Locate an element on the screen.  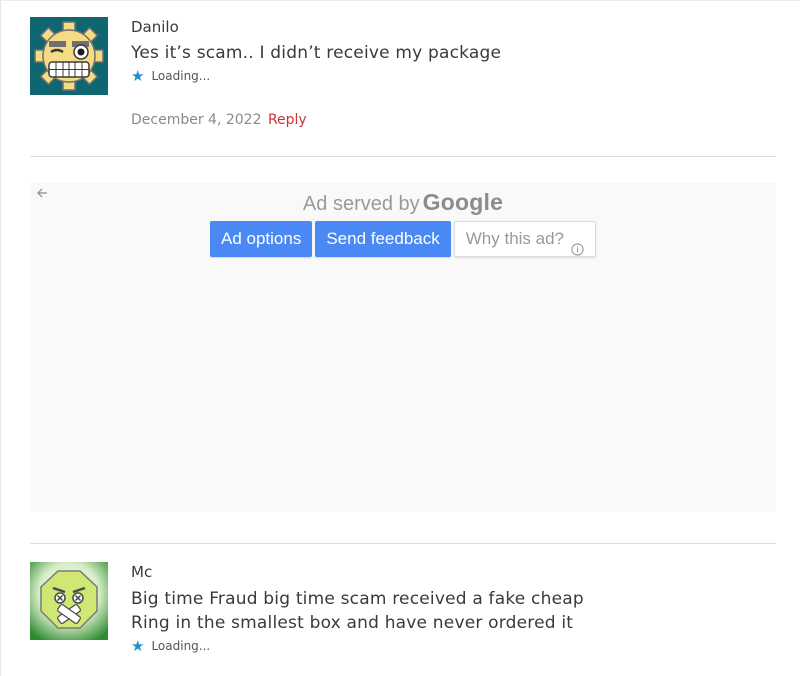
send-feedback-button: Send feedback is located at coordinates (383, 239).